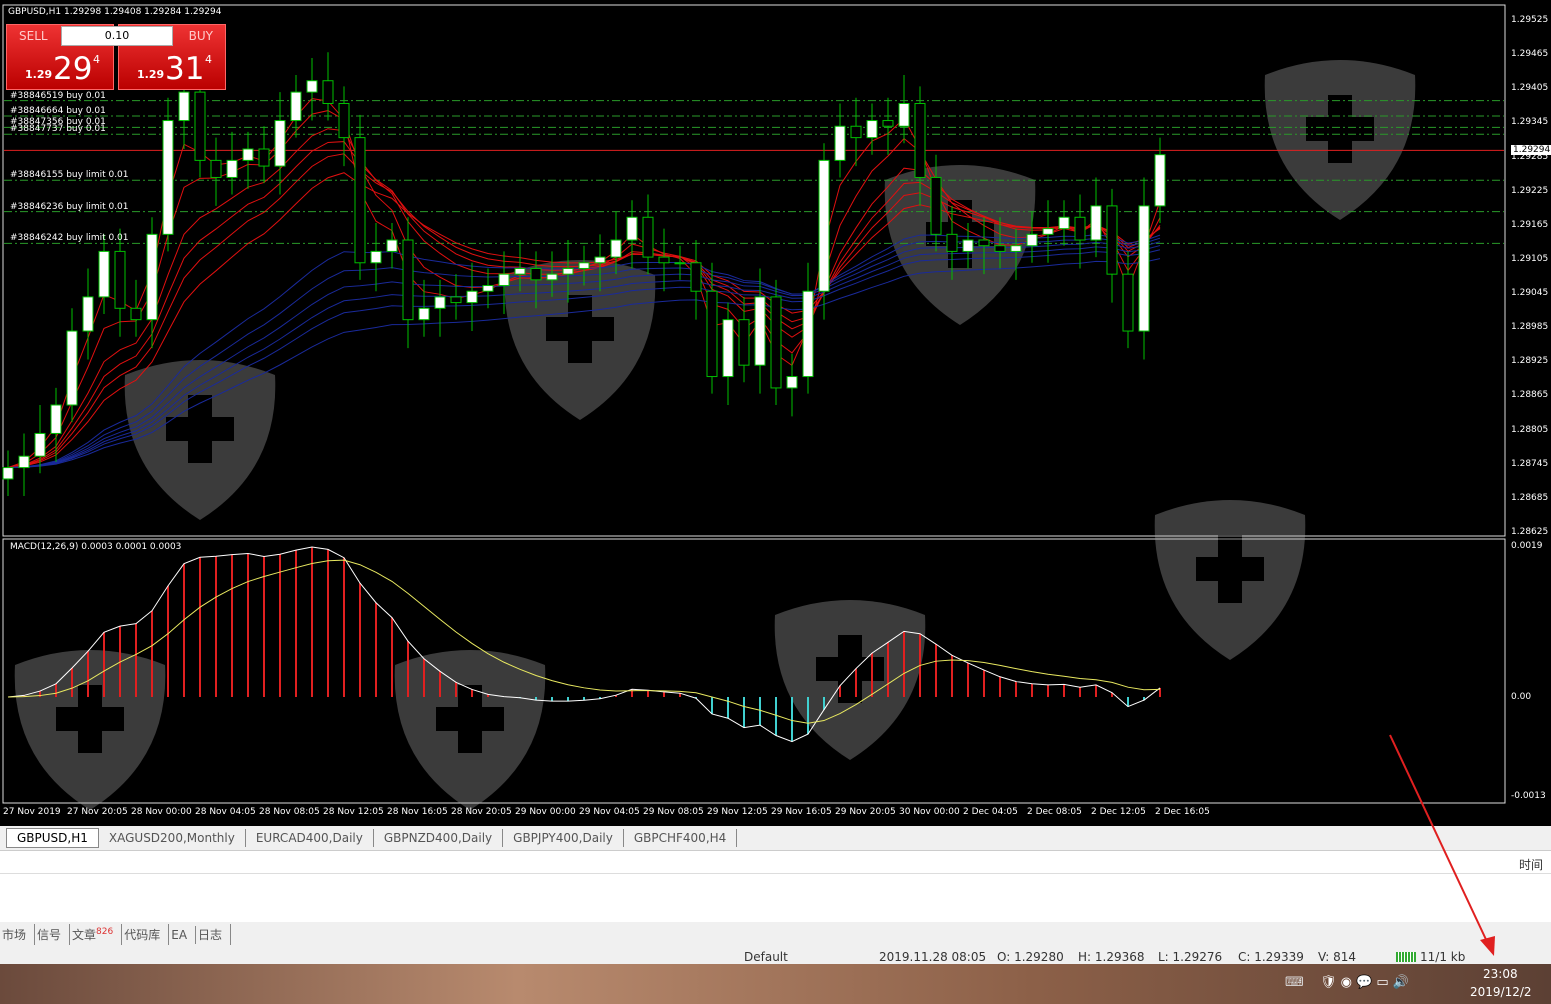 The image size is (1551, 1004). Describe the element at coordinates (1530, 327) in the screenshot. I see `price-axis-label: 1.28985` at that location.